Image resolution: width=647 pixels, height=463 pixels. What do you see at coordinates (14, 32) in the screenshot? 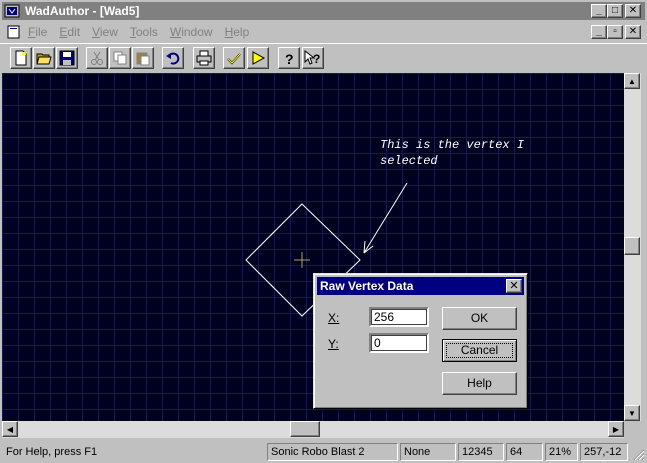
I see `document-icon` at bounding box center [14, 32].